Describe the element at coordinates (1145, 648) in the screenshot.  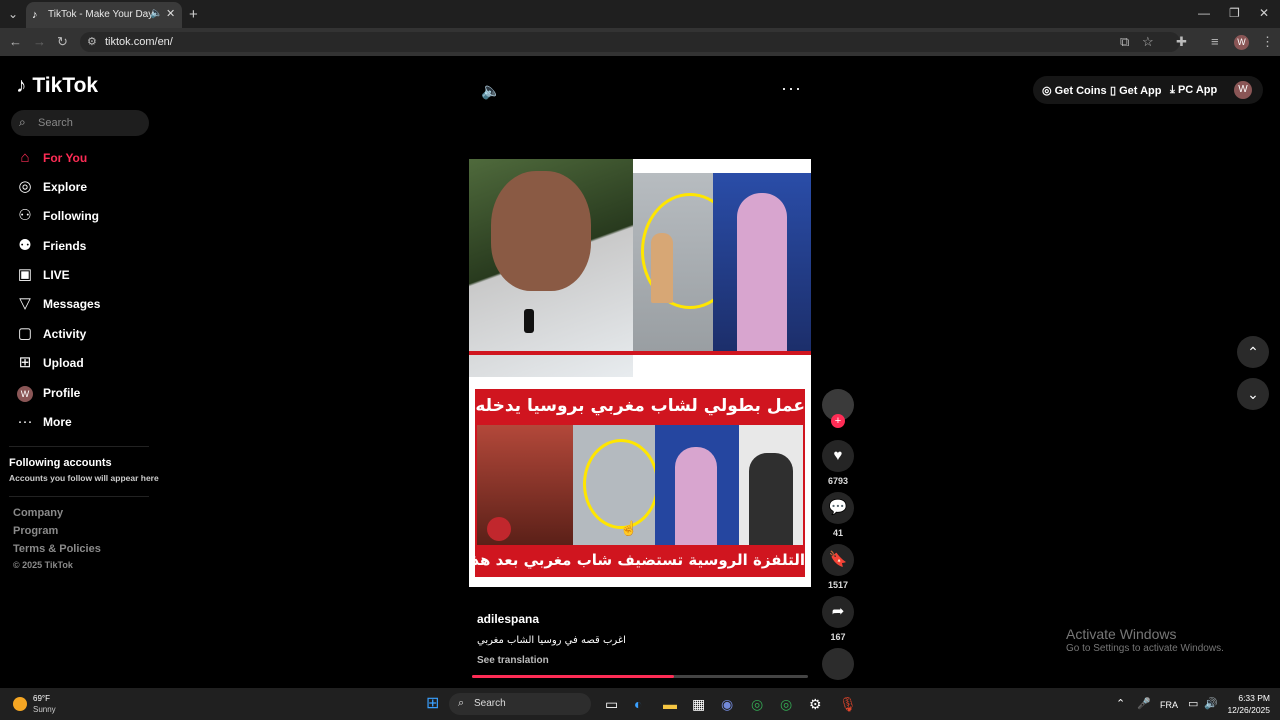
I see `activate-windows-sub: Go to Settings to activate Windows.` at that location.